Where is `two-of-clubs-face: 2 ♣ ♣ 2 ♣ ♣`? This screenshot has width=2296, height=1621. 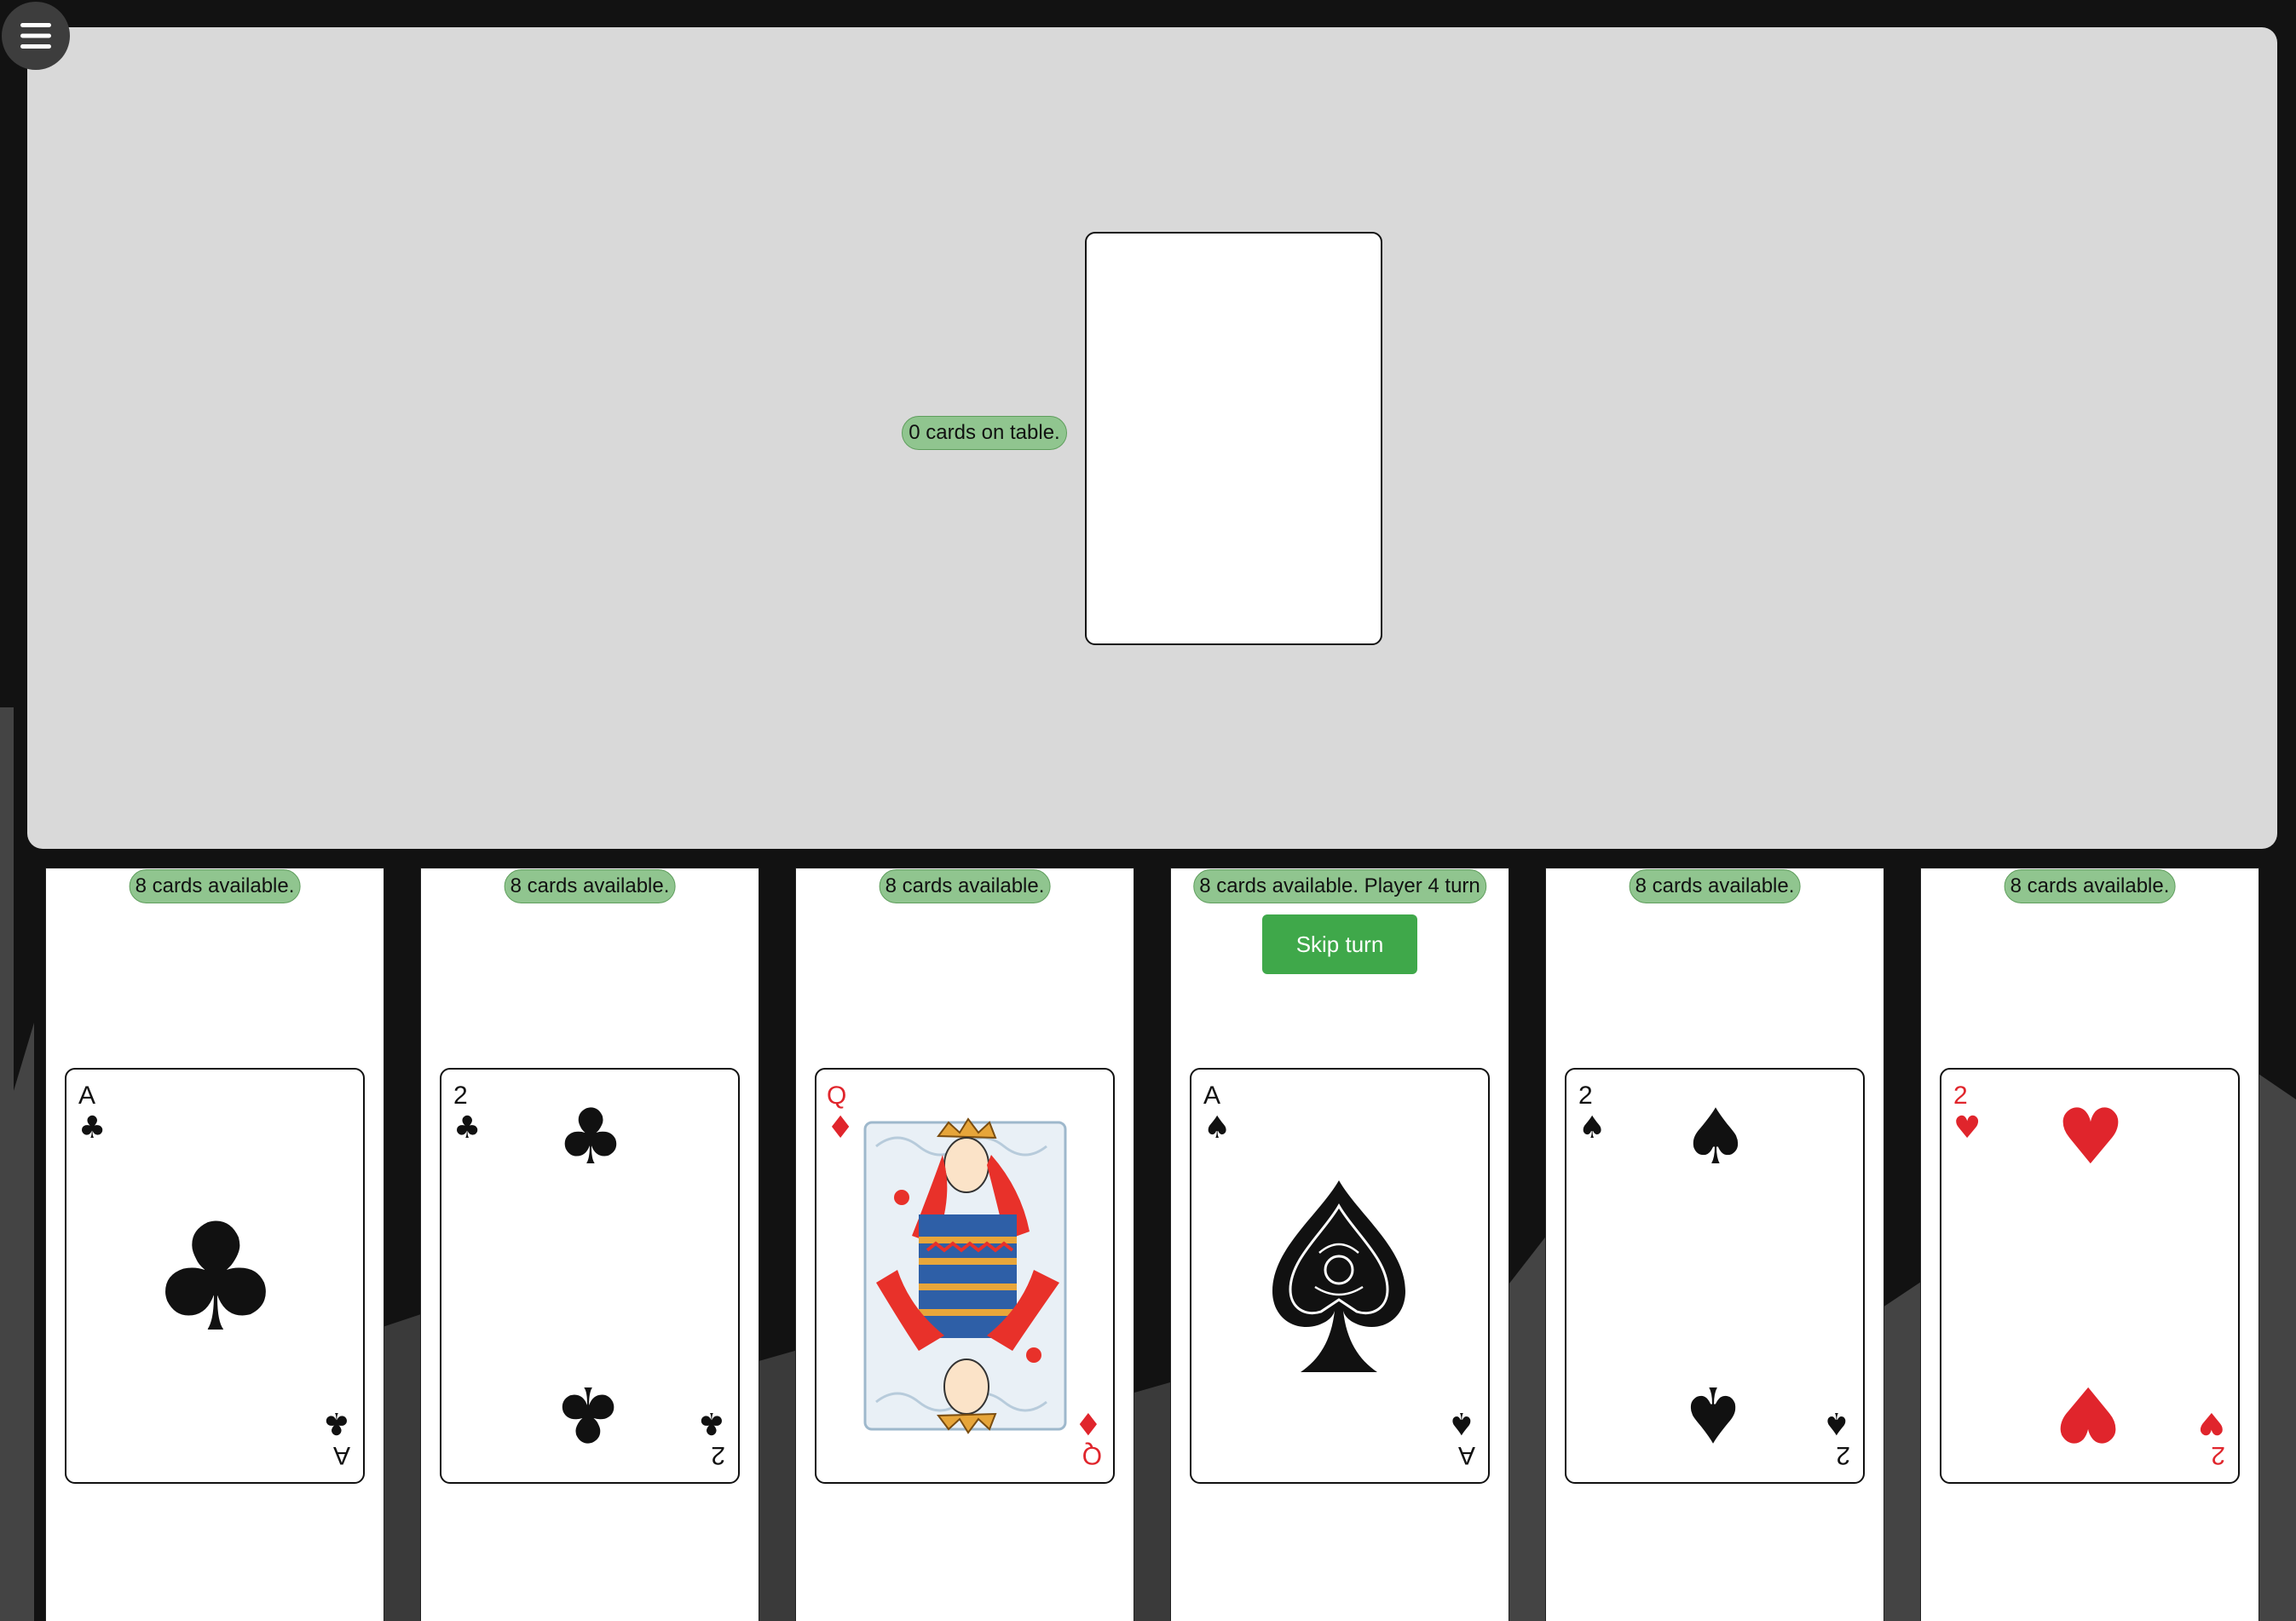
two-of-clubs-face: 2 ♣ ♣ 2 ♣ ♣ is located at coordinates (589, 1275).